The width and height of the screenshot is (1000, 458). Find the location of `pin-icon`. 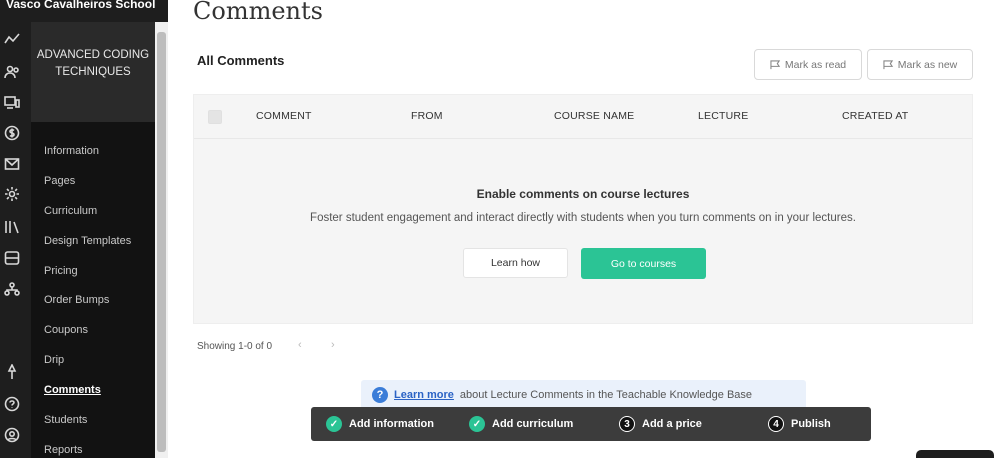

pin-icon is located at coordinates (12, 372).